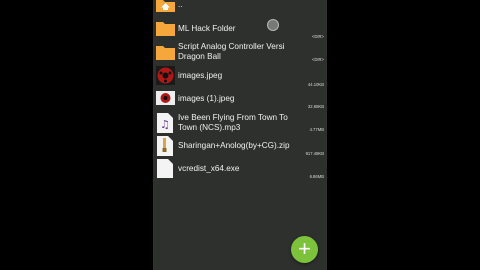  I want to click on list-item-file: vcredist_x64.exe 6.86MB, so click(240, 170).